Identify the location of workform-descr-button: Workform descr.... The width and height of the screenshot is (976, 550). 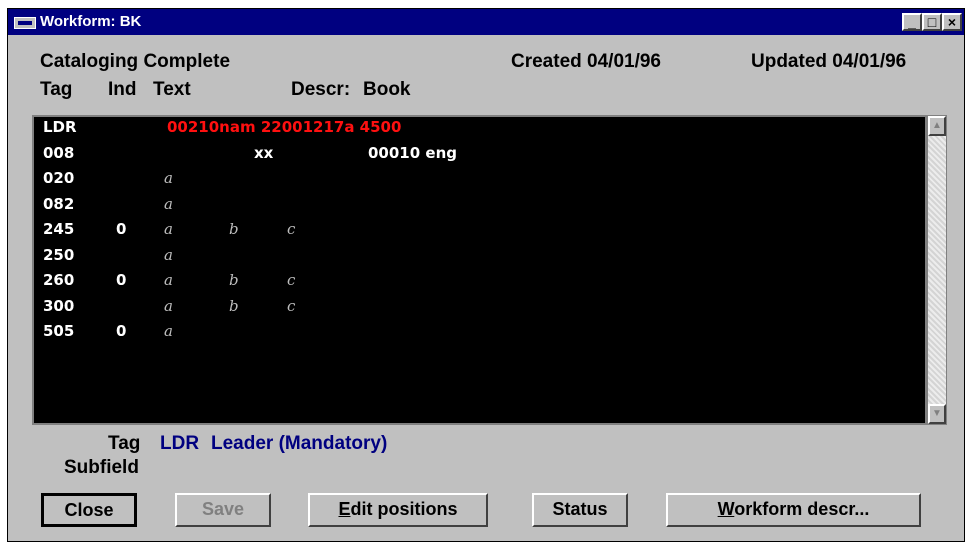
(793, 510).